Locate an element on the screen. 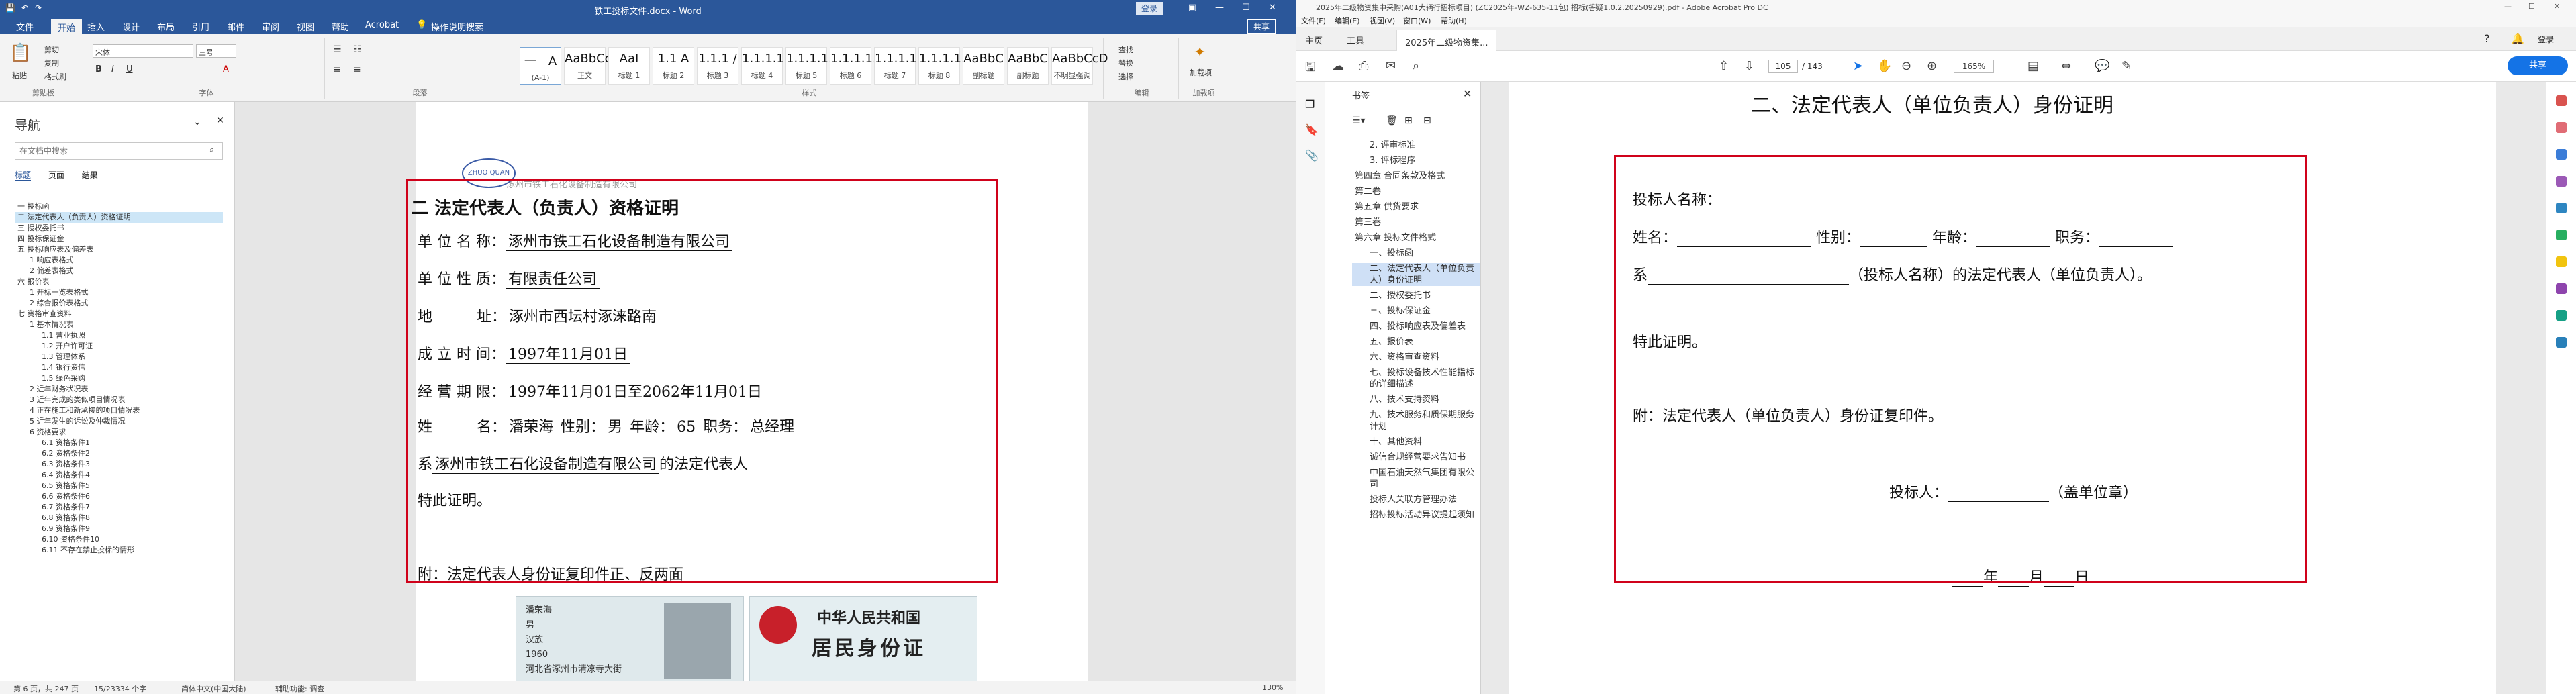 The width and height of the screenshot is (2576, 694). tab-layout: 布局 is located at coordinates (166, 26).